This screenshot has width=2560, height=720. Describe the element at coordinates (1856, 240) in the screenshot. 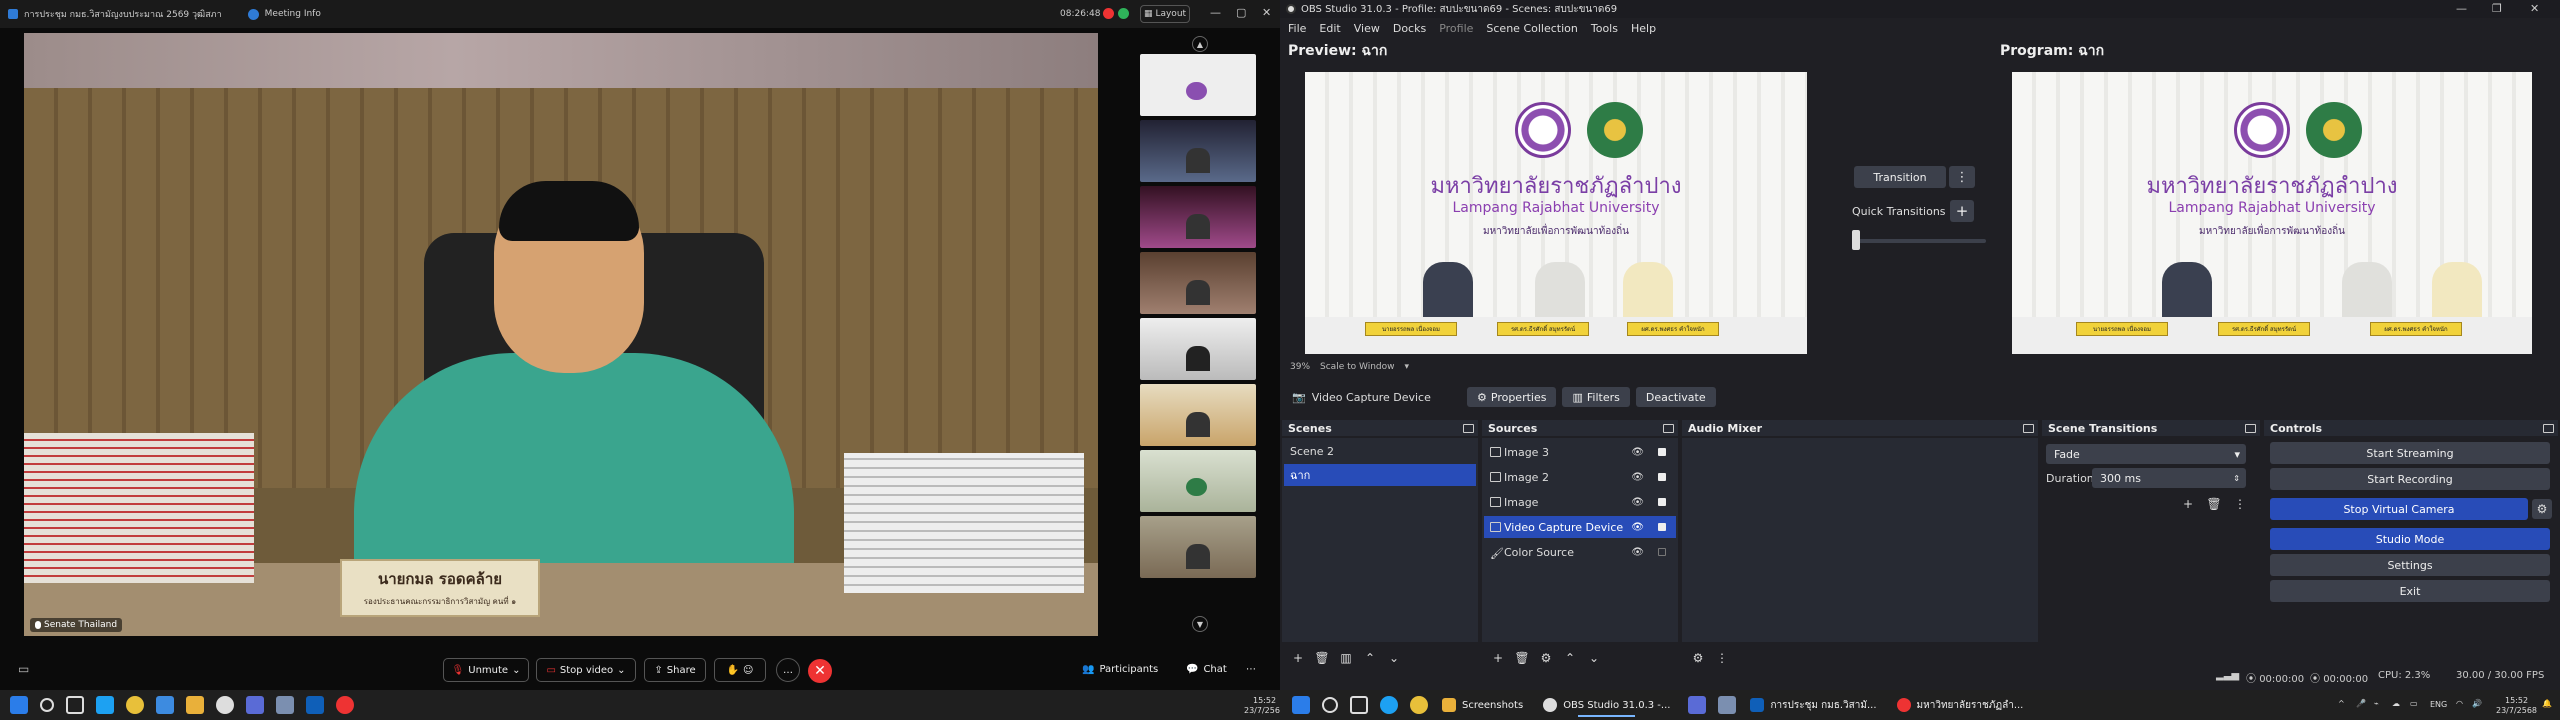

I see `transition-slider-handle` at that location.